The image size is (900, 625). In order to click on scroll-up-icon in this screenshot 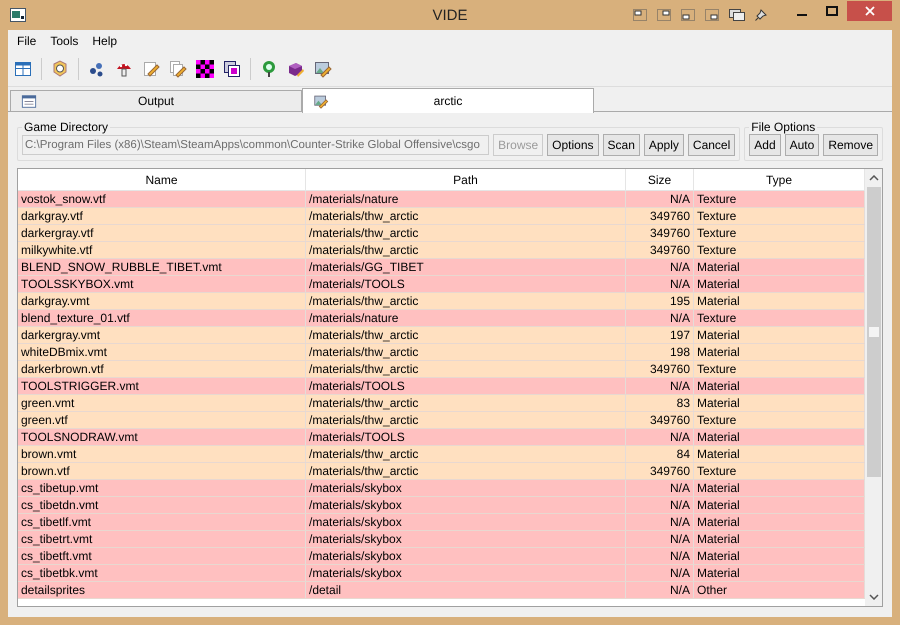, I will do `click(873, 178)`.